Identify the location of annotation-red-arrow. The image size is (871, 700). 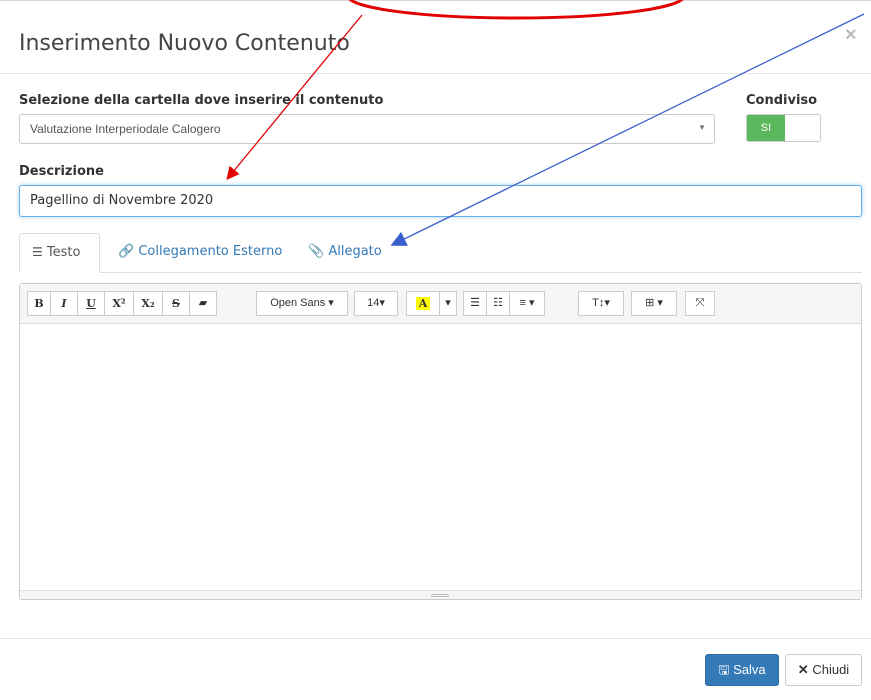
(294, 97).